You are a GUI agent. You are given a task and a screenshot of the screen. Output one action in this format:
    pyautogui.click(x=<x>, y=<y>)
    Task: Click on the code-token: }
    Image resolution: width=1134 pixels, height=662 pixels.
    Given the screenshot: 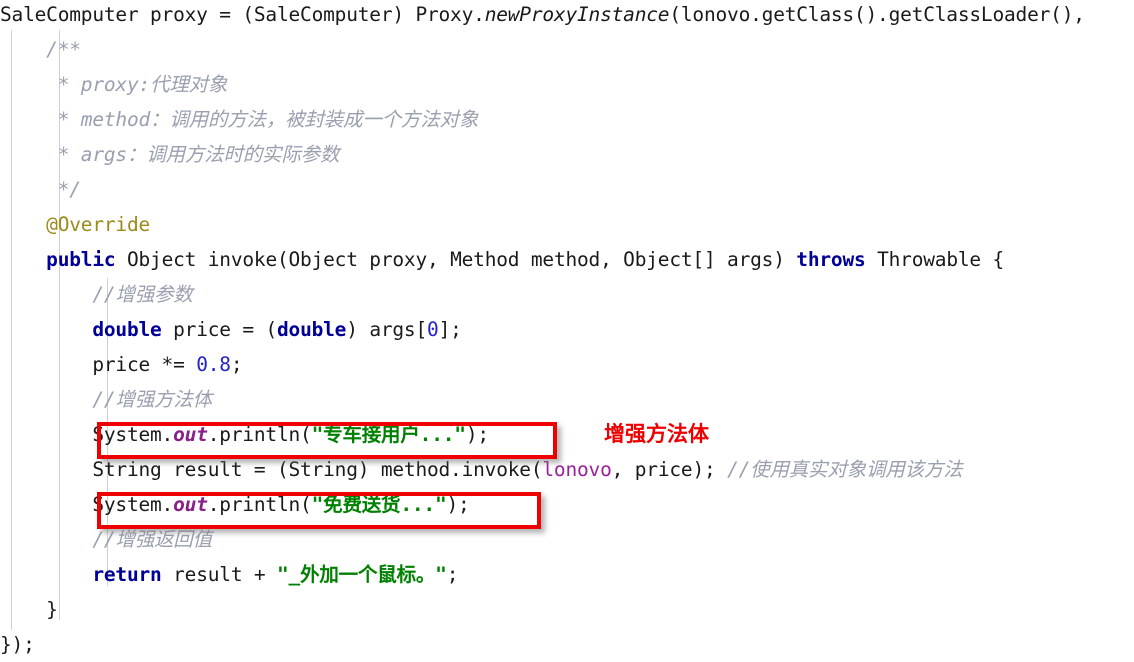 What is the action you would take?
    pyautogui.click(x=29, y=609)
    